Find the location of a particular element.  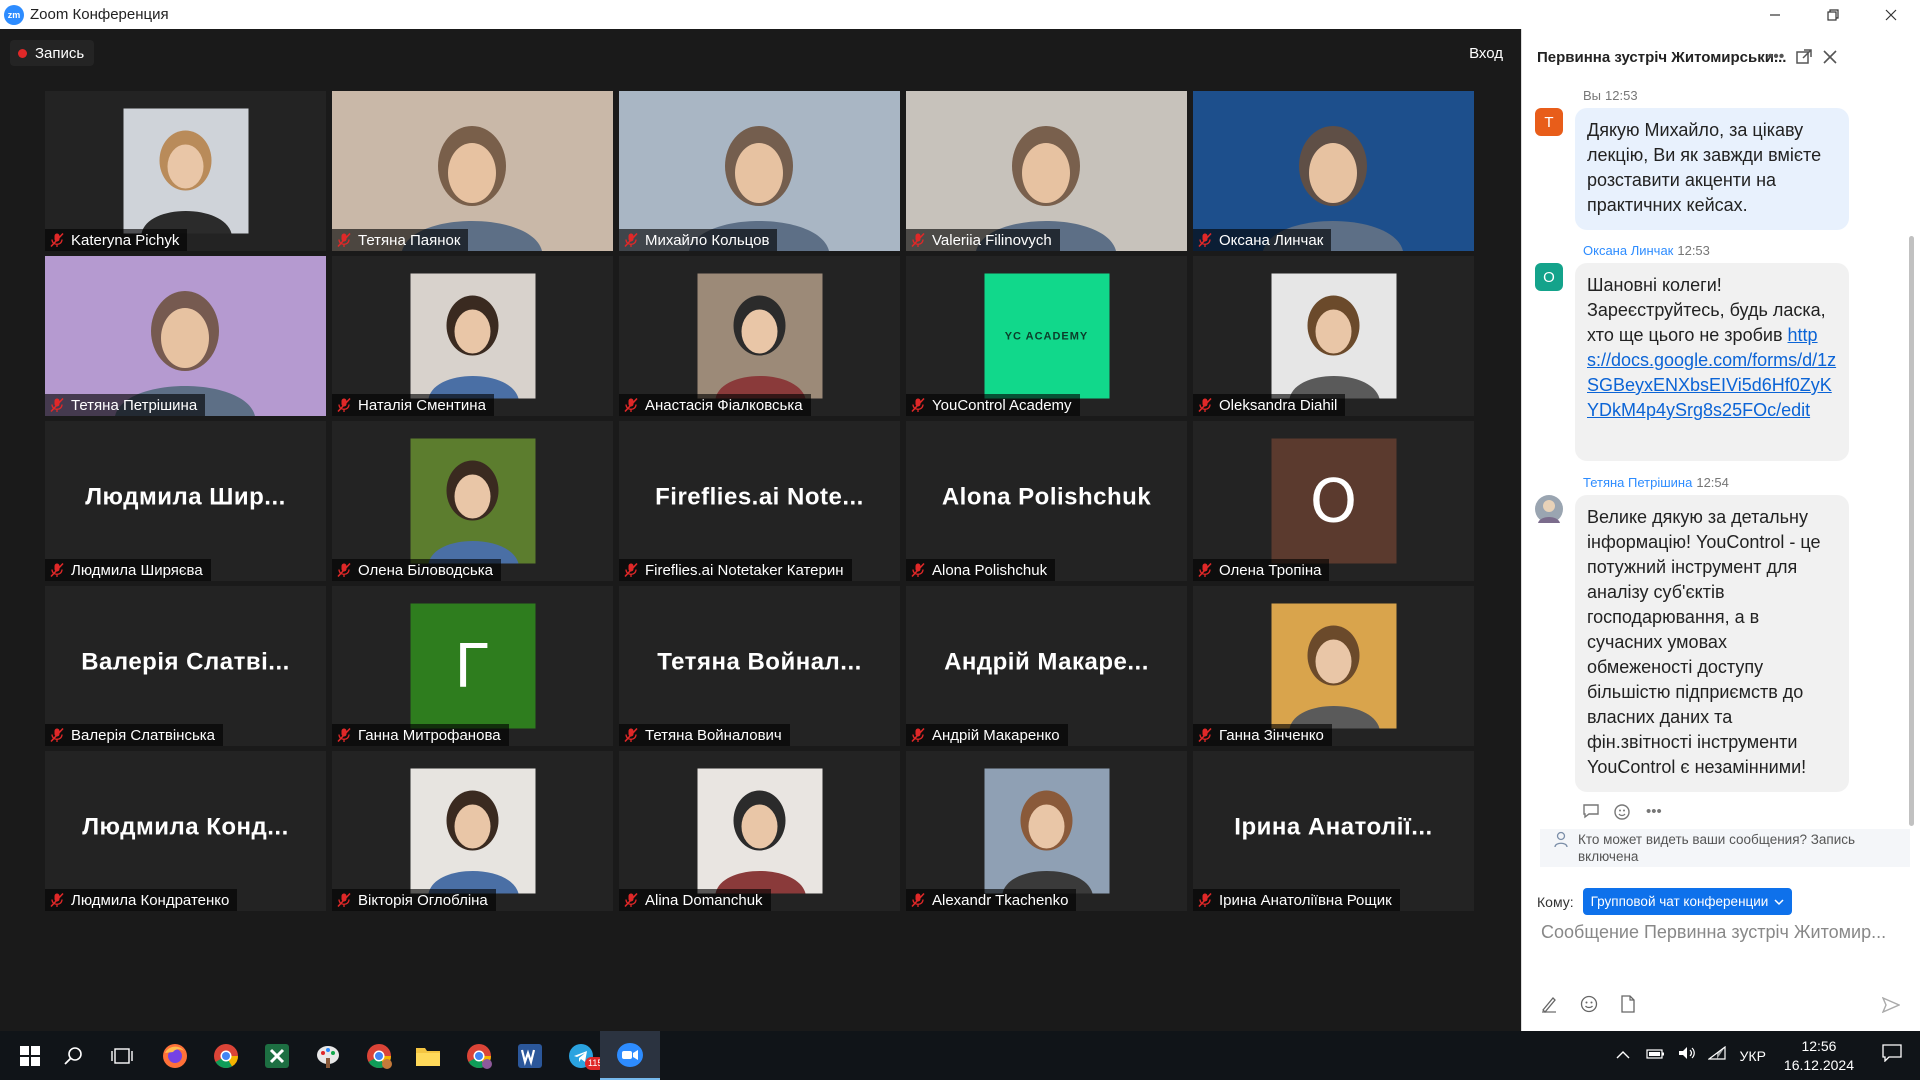

participant-tile: Ганна Зінченко is located at coordinates (1333, 666).